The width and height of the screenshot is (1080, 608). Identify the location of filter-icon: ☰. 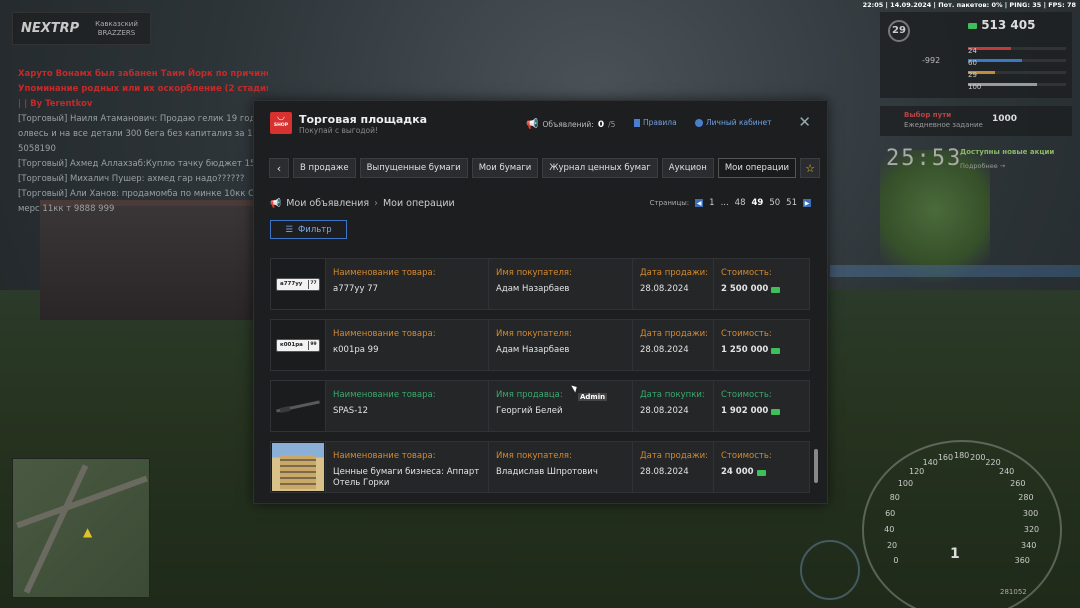
(289, 229).